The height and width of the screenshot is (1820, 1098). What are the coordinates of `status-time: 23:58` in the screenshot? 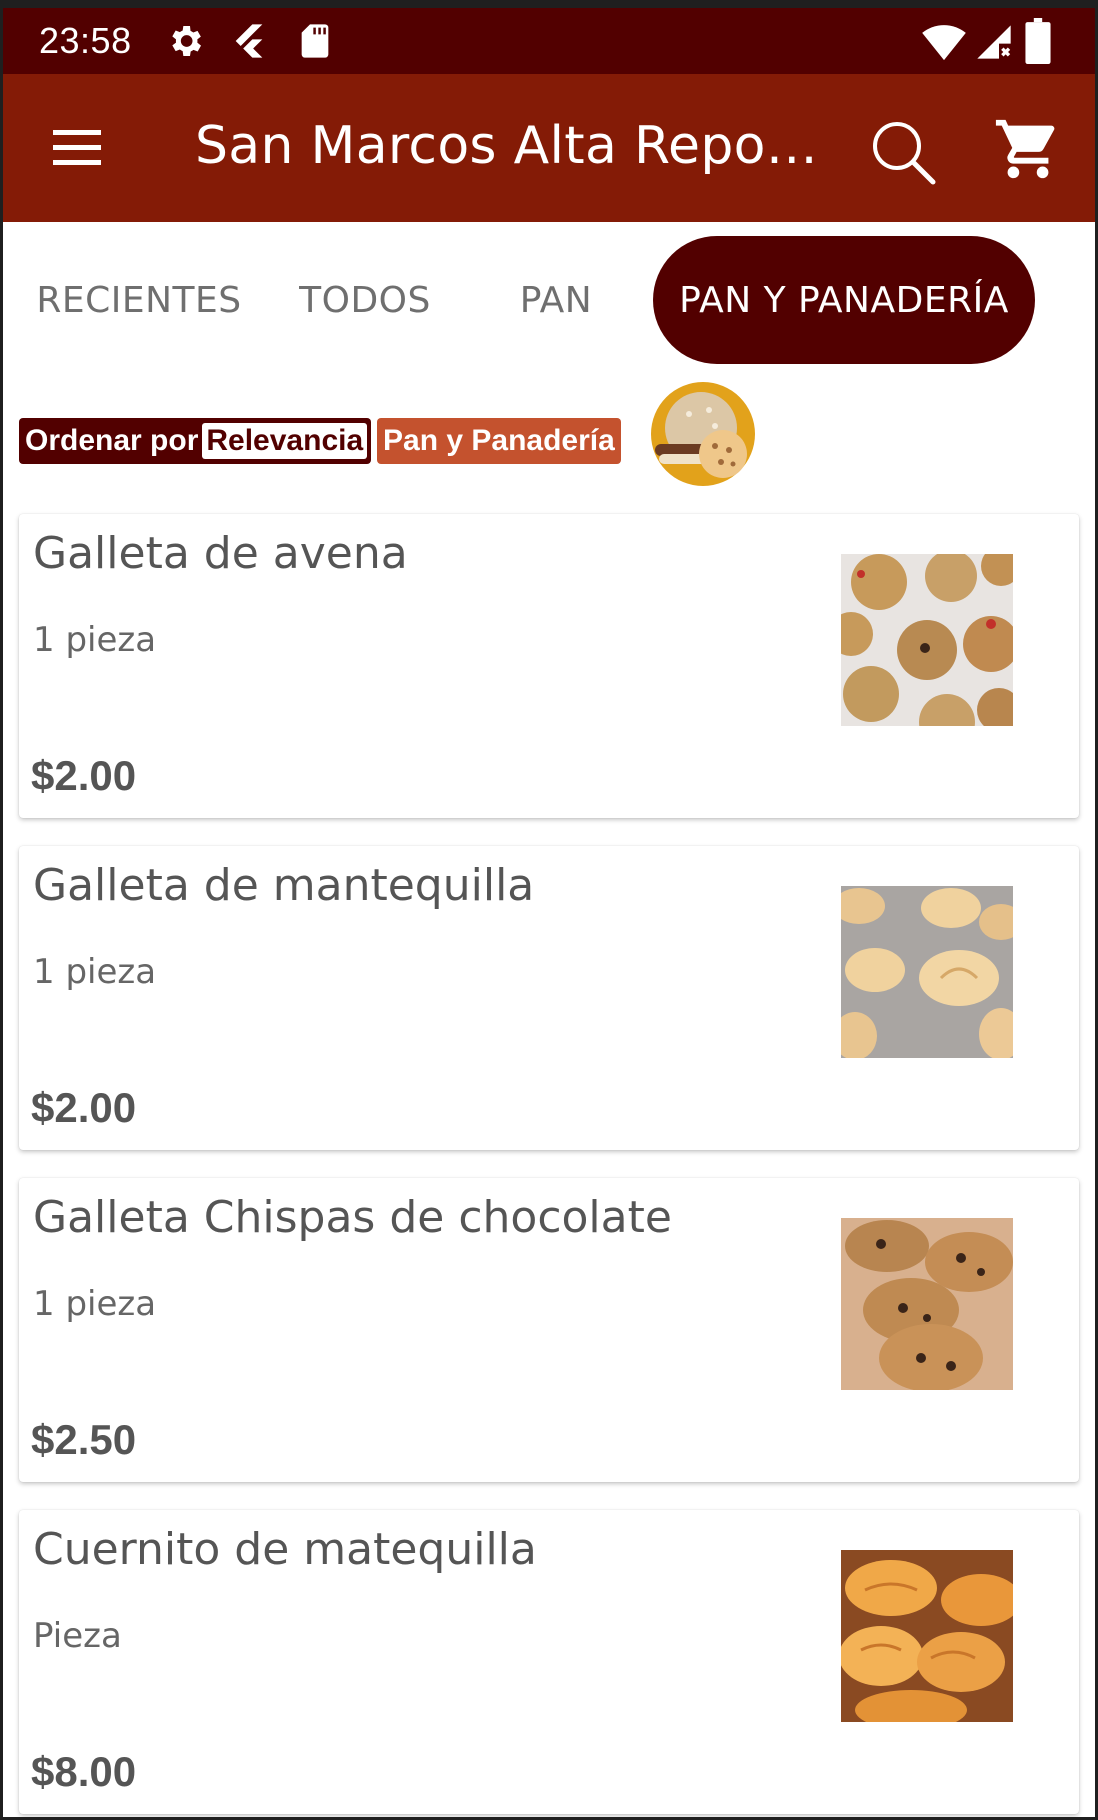 It's located at (85, 40).